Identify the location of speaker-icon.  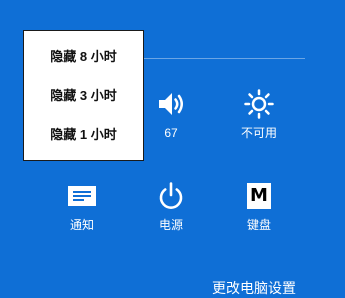
(171, 104).